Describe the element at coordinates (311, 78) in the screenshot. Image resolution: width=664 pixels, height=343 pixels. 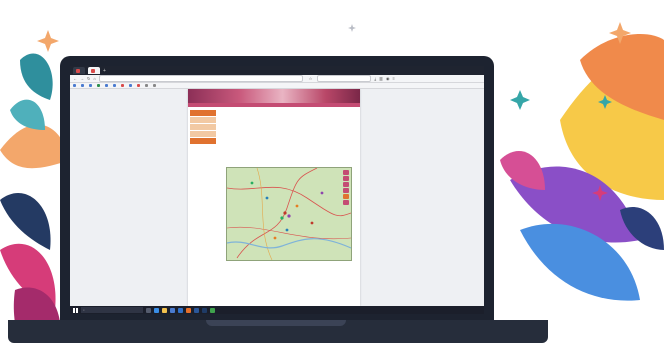
I see `bookmark-star-icon: ☆` at that location.